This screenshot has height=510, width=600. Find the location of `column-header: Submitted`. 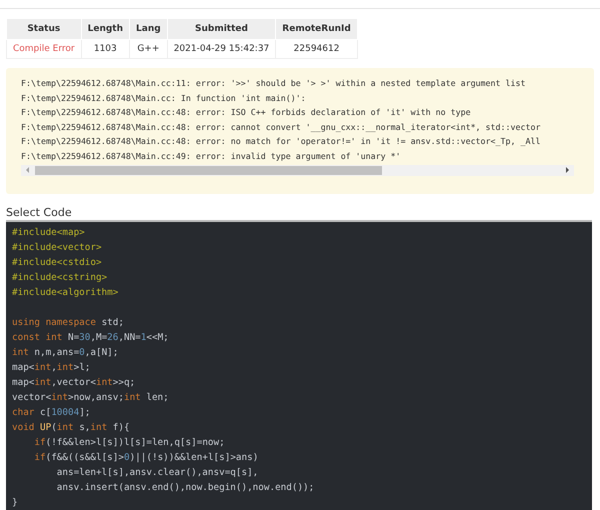

column-header: Submitted is located at coordinates (221, 29).